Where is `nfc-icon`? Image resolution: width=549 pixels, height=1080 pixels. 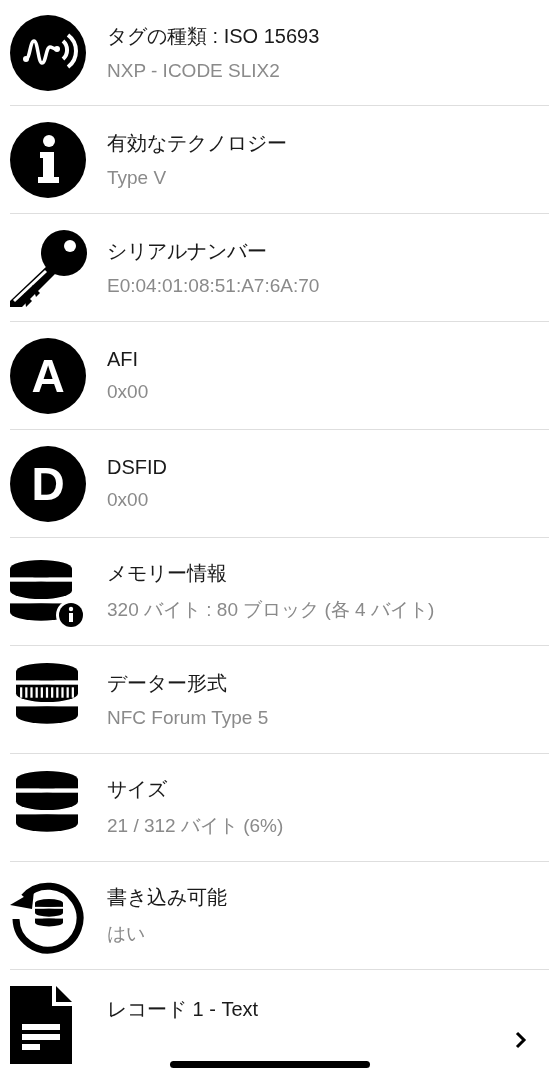
nfc-icon is located at coordinates (48, 52).